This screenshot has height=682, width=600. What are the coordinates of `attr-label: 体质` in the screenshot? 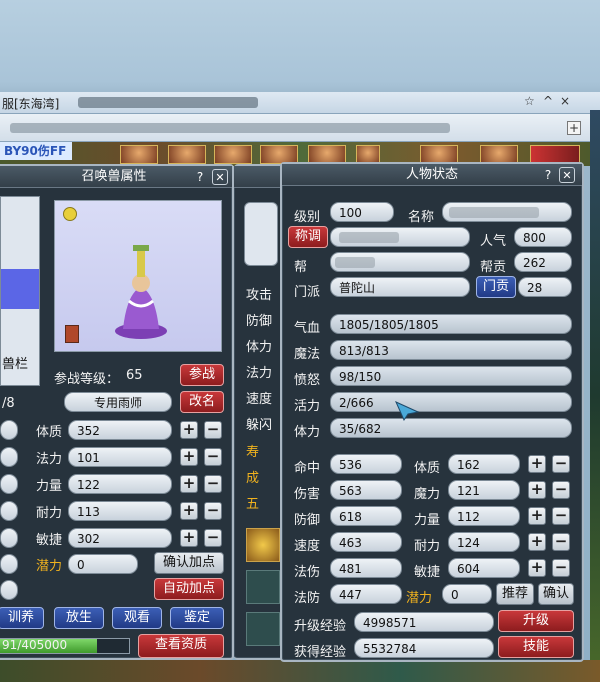 It's located at (427, 468).